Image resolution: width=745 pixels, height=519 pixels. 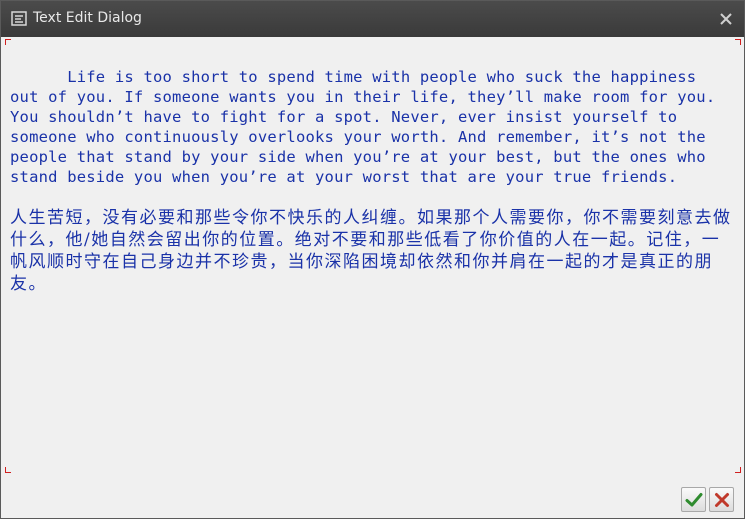 I want to click on title-bar: Text Edit Dialog, so click(x=372, y=19).